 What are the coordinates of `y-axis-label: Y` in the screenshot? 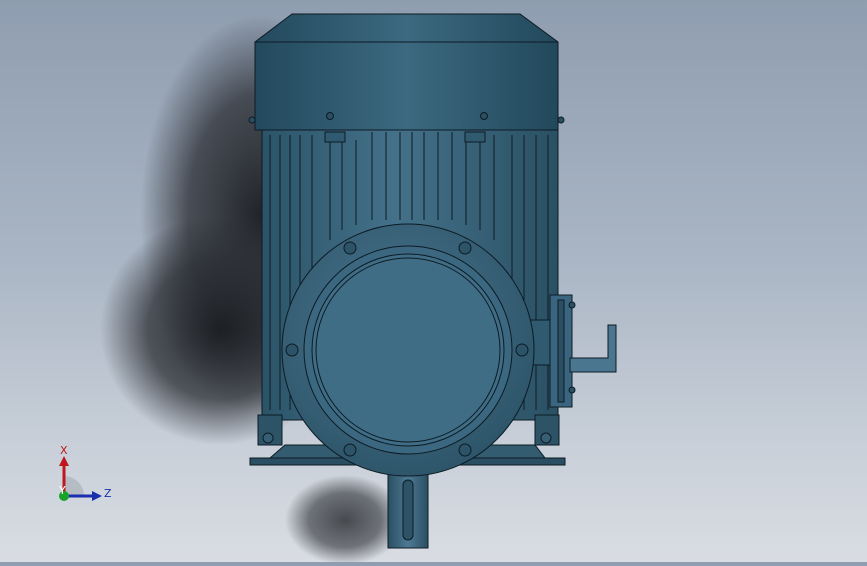 It's located at (62, 490).